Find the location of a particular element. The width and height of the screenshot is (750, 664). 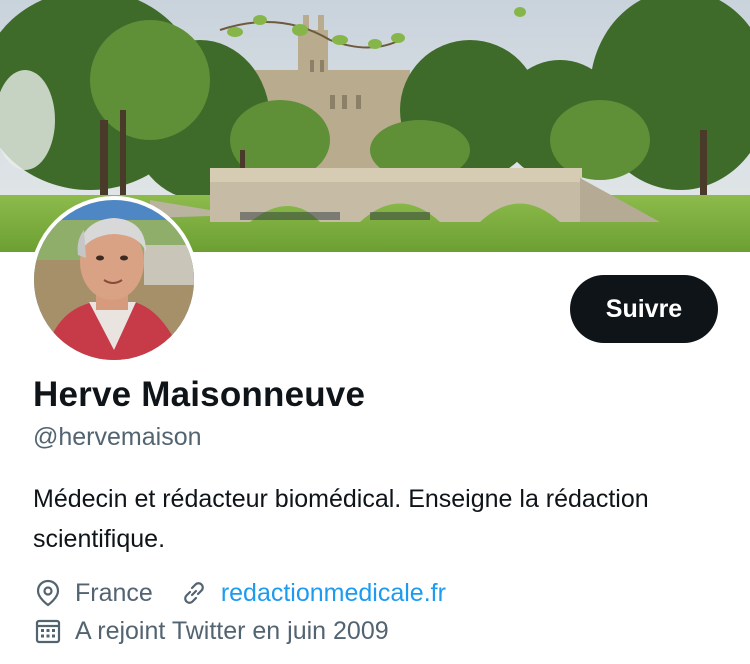

avatar is located at coordinates (114, 280).